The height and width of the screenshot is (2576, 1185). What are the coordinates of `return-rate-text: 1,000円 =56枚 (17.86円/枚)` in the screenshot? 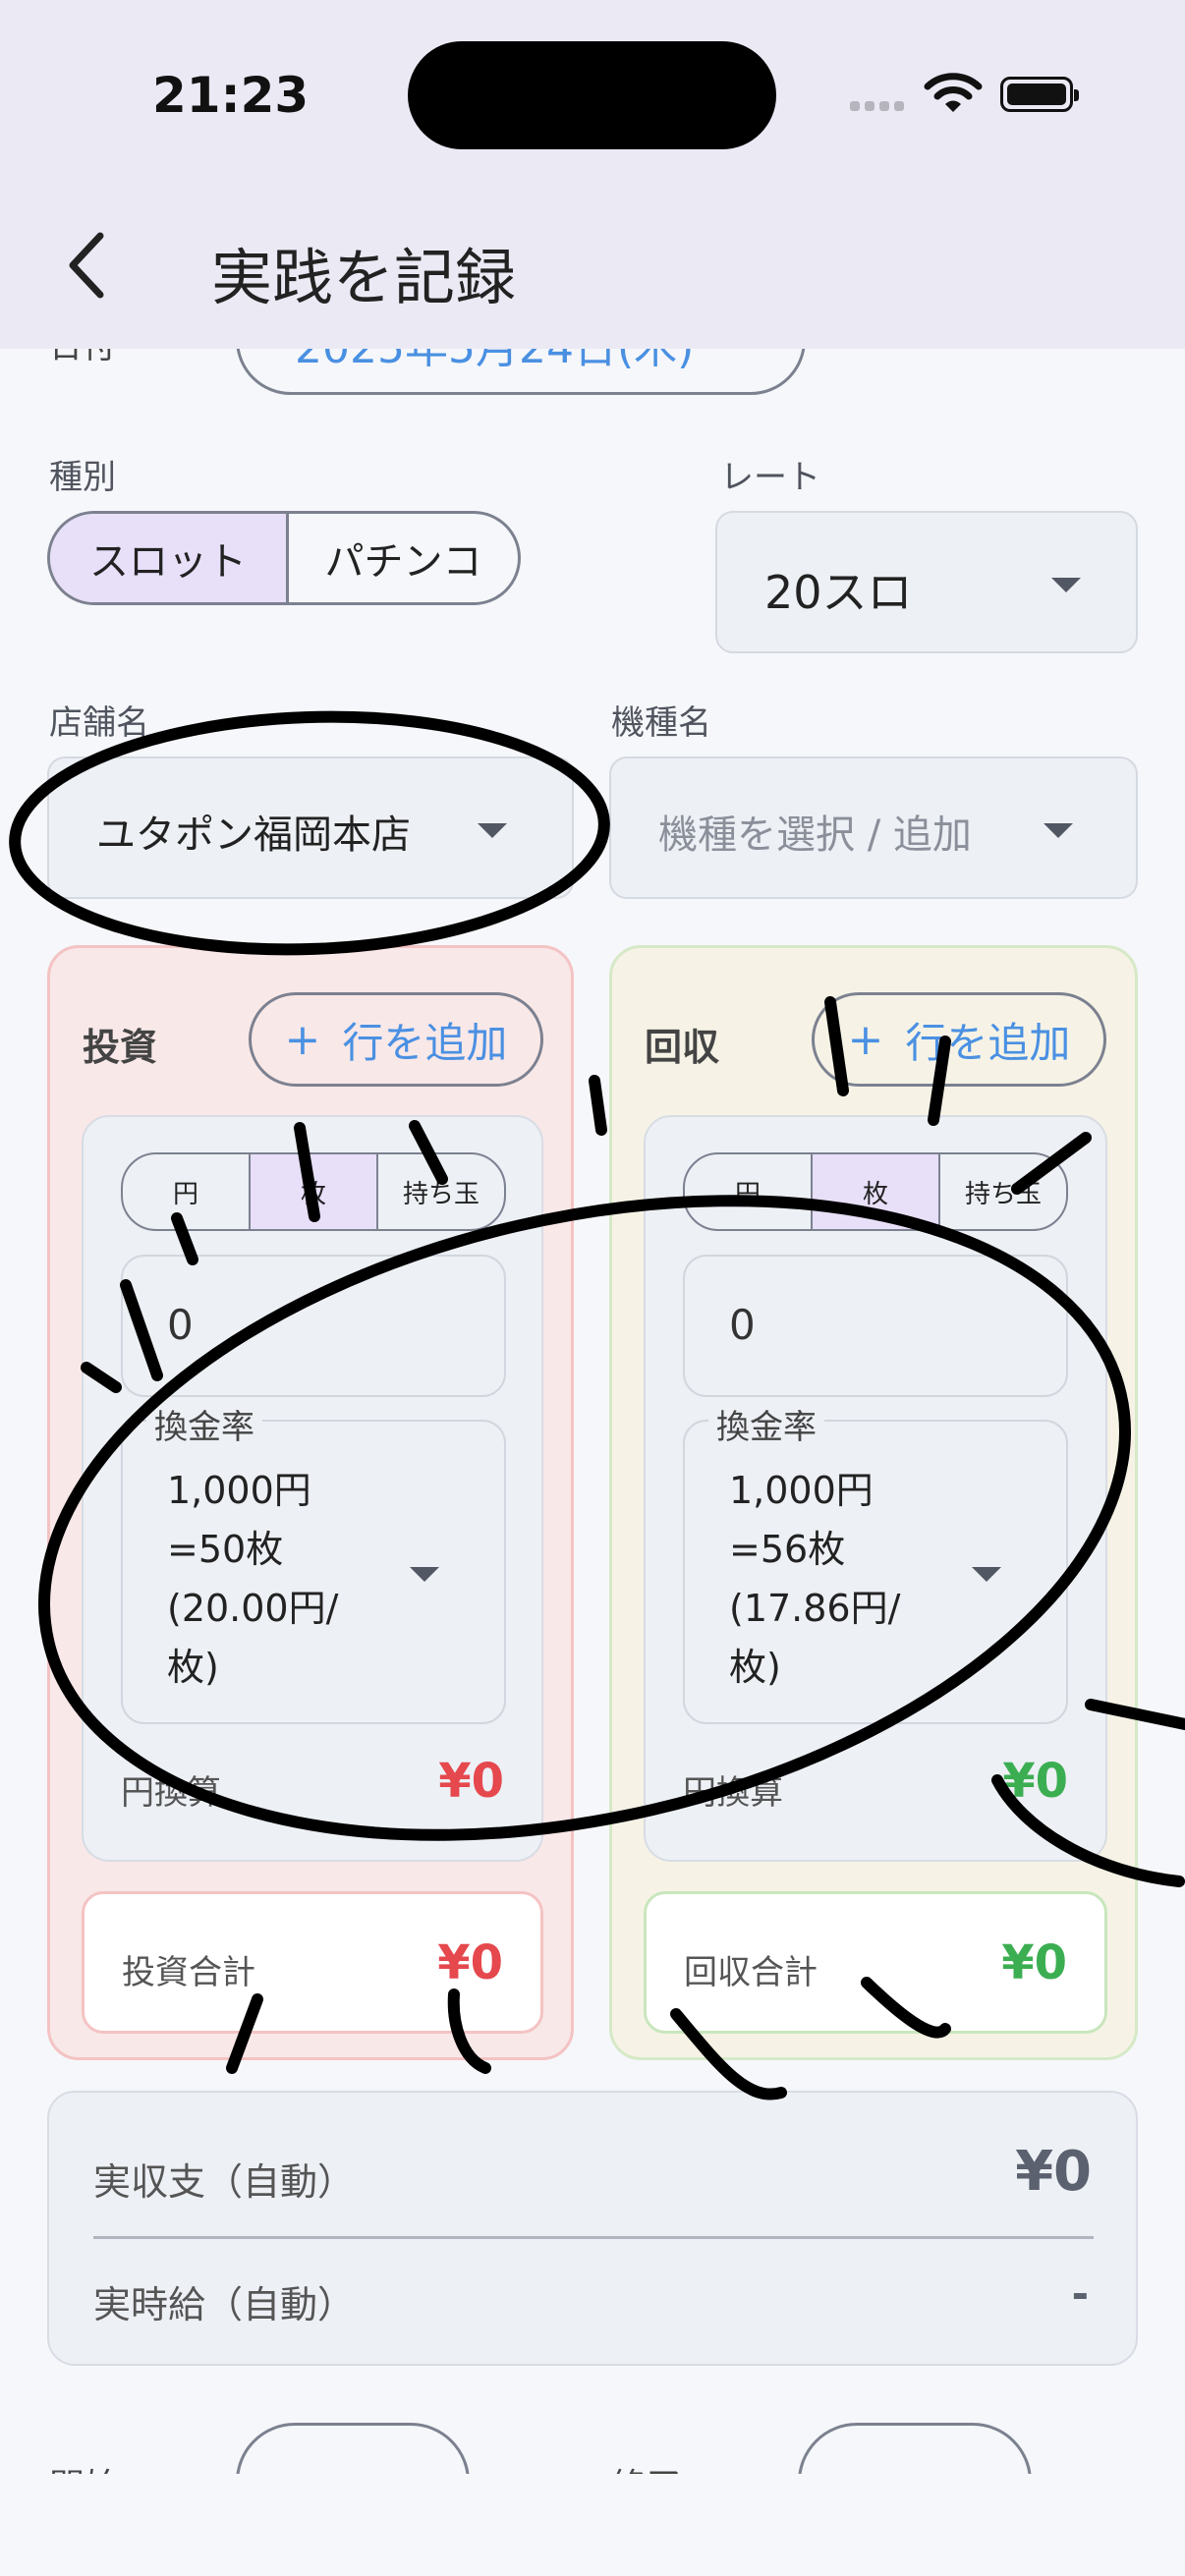 It's located at (815, 1579).